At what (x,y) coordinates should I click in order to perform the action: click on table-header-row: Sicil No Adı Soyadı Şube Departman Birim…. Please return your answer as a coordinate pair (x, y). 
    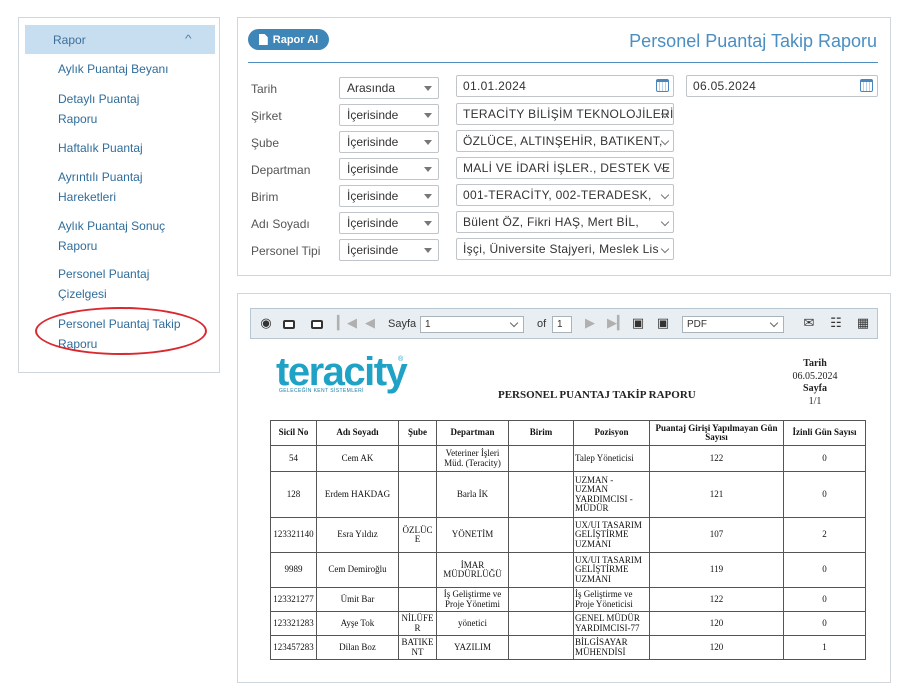
    Looking at the image, I should click on (568, 433).